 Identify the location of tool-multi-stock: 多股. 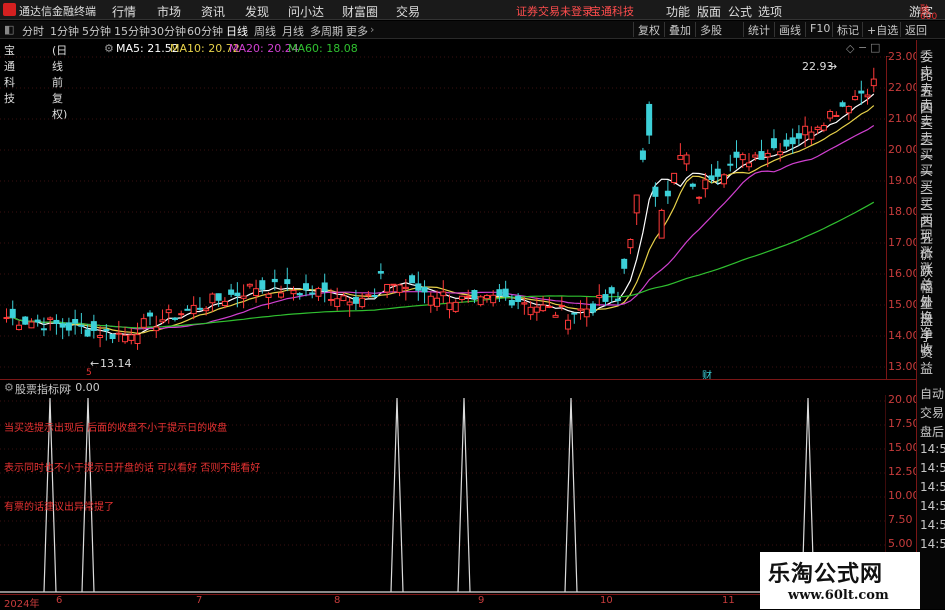
(708, 29).